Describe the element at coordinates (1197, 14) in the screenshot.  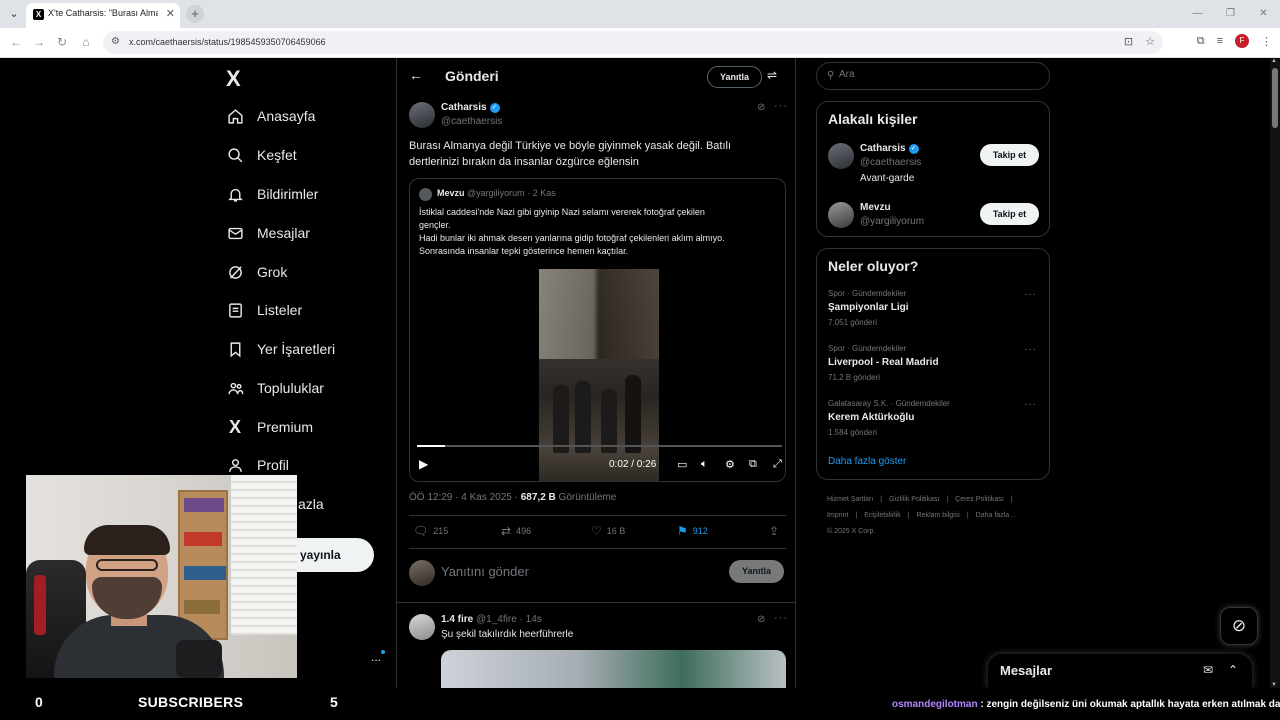
I see `minimize-button: —` at that location.